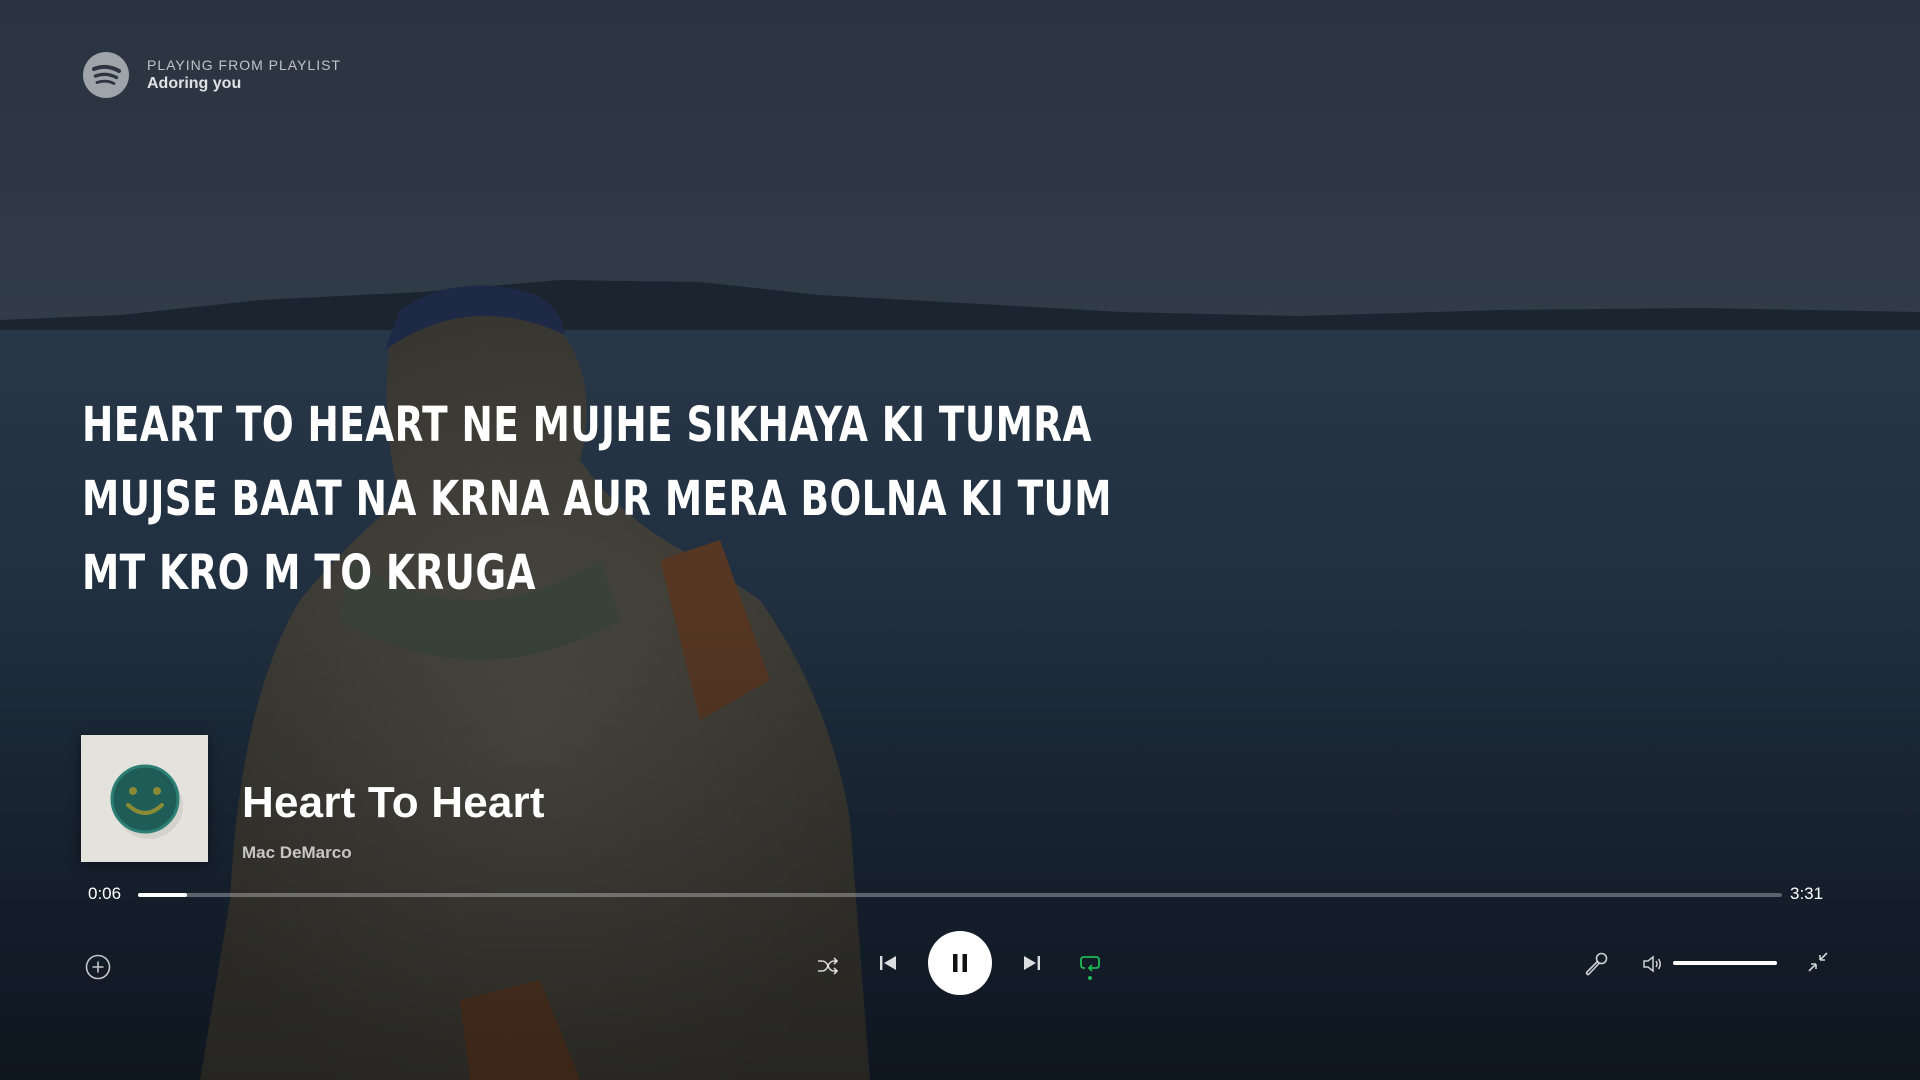 This screenshot has height=1080, width=1920. Describe the element at coordinates (1090, 978) in the screenshot. I see `repeat-active-indicator` at that location.